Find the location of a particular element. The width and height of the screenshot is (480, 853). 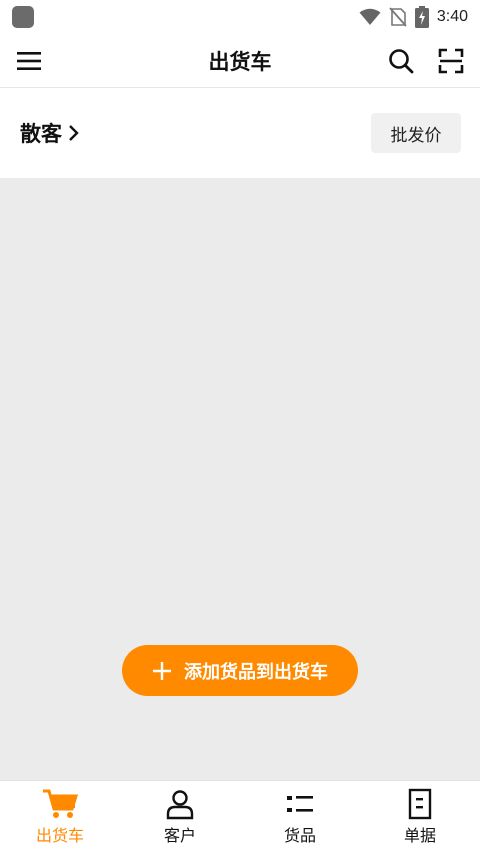

nav-label-customers: 客户 is located at coordinates (179, 835).